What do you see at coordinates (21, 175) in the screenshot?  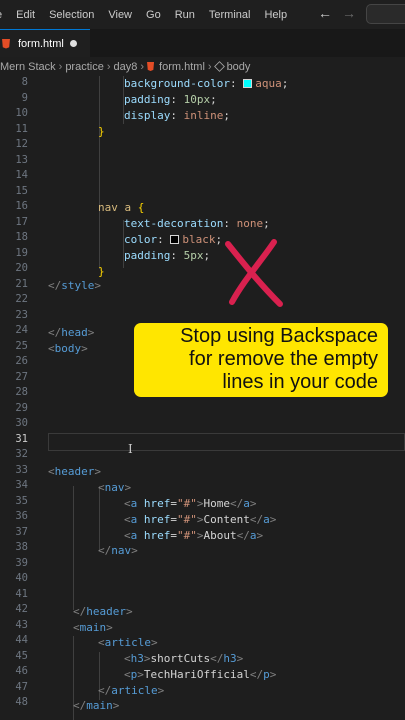 I see `line-number: 14` at bounding box center [21, 175].